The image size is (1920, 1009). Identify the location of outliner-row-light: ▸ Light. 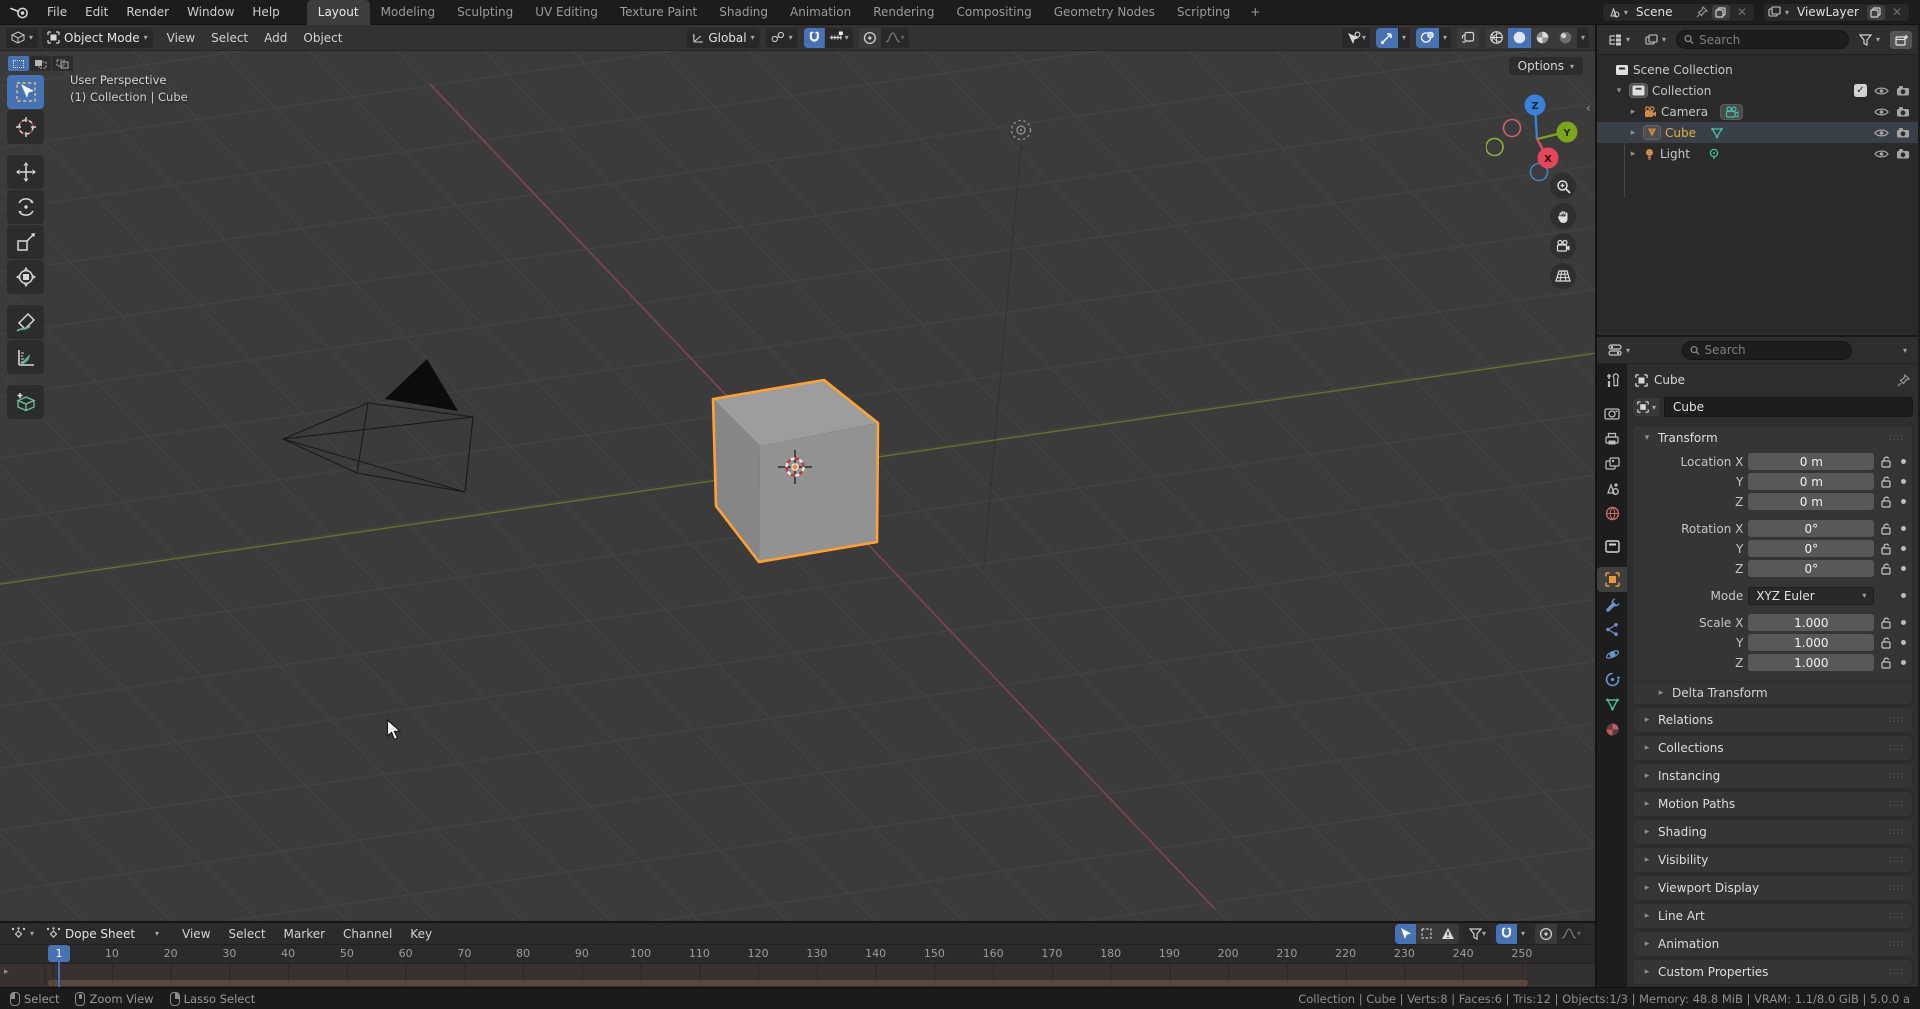
(1757, 153).